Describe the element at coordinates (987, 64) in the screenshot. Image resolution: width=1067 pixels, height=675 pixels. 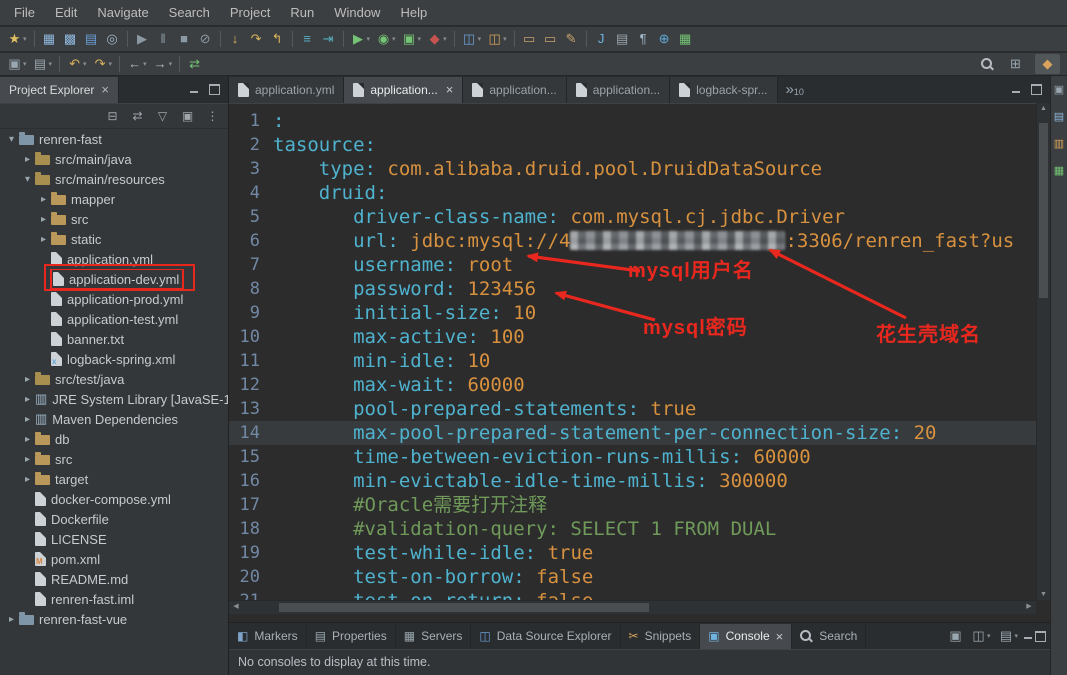
I see `nav-quick-search-icon` at that location.